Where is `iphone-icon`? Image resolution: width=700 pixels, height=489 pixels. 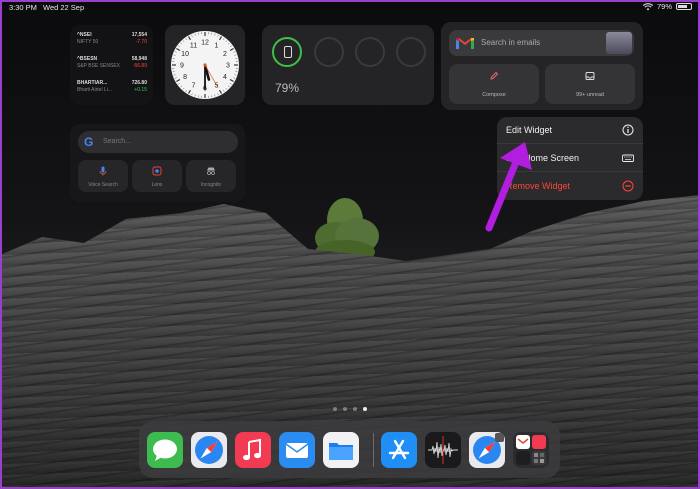 iphone-icon is located at coordinates (288, 52).